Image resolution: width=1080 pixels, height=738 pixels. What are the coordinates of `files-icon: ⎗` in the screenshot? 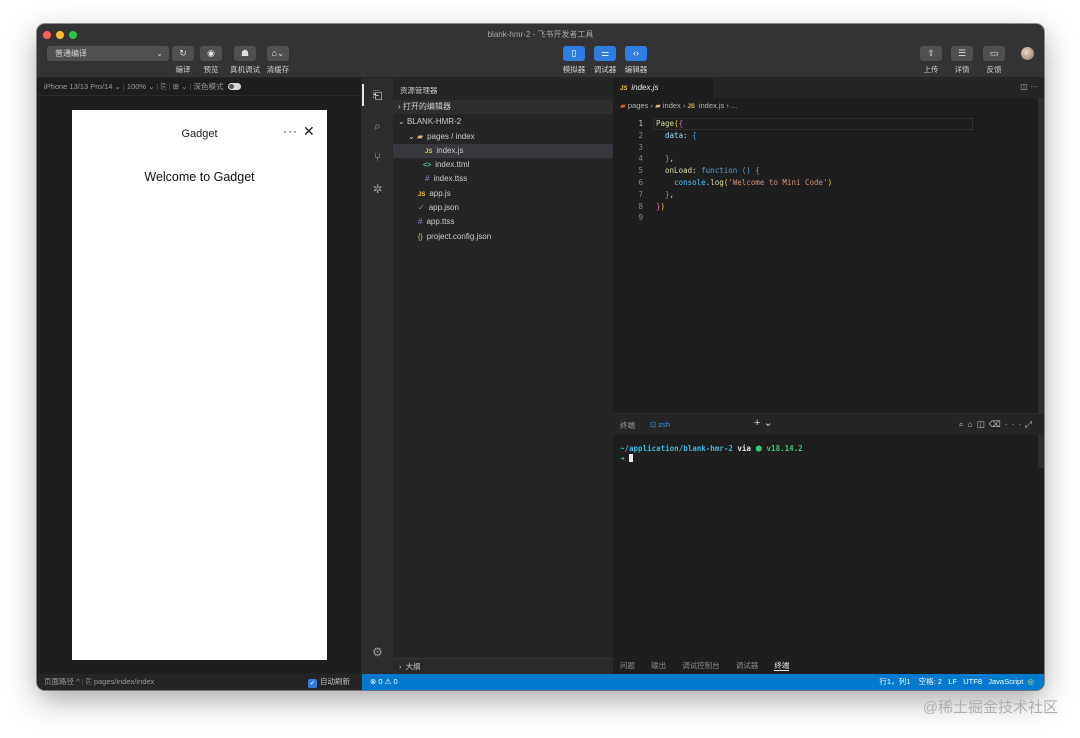 It's located at (377, 95).